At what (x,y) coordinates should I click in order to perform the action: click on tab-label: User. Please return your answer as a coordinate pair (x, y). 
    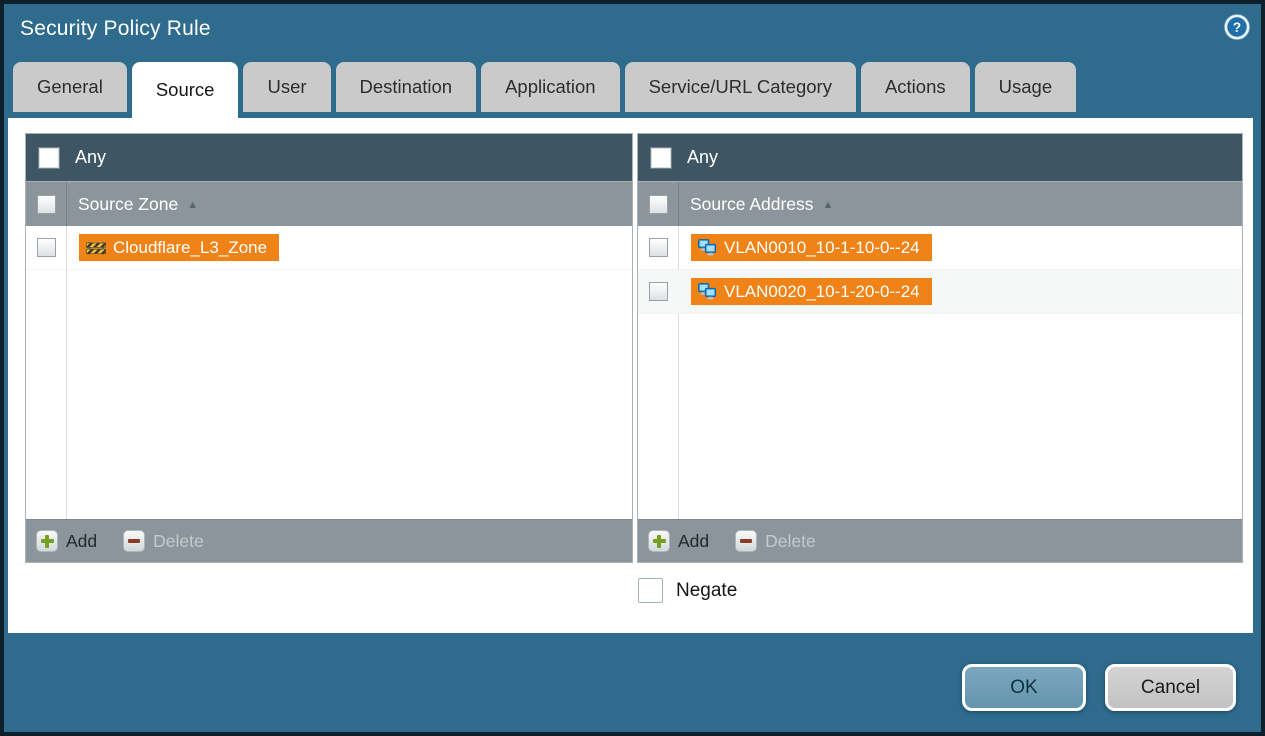
    Looking at the image, I should click on (287, 86).